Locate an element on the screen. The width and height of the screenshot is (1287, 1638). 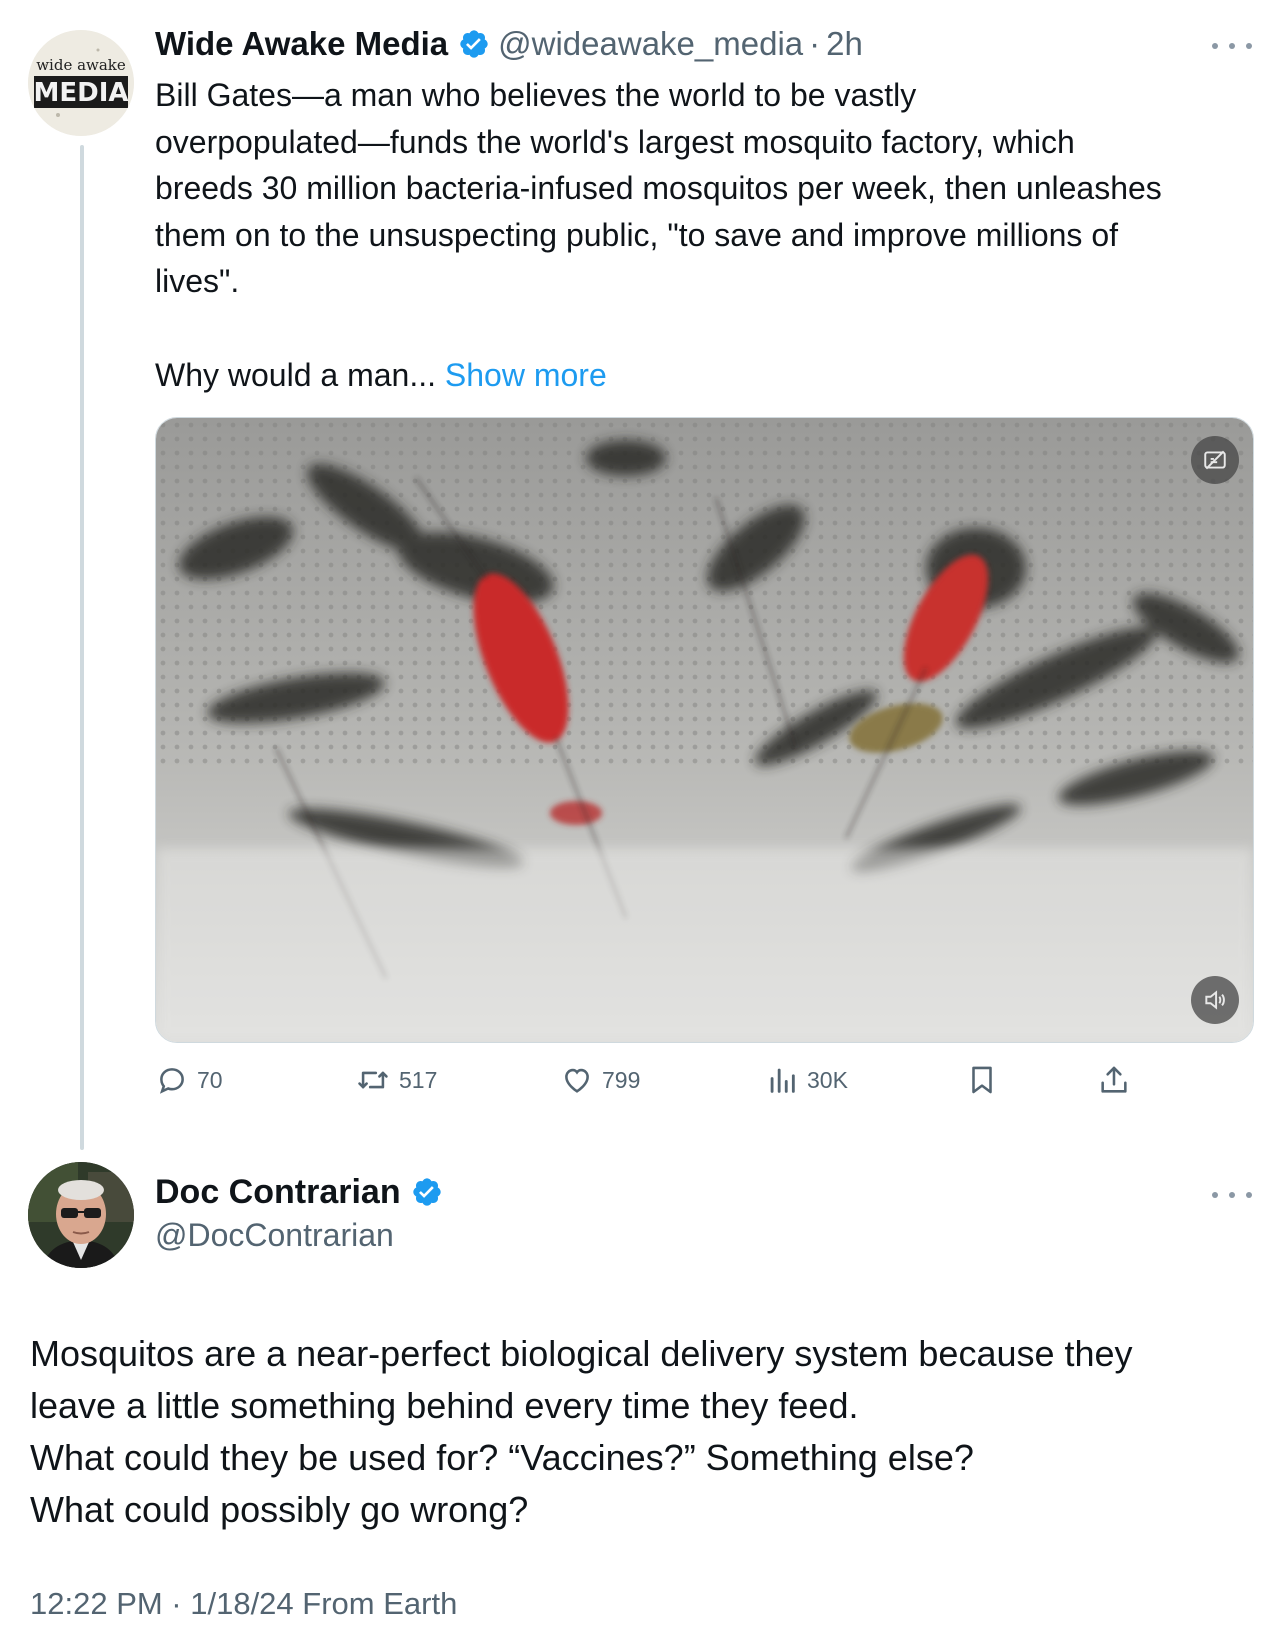
repost-icon is located at coordinates (373, 1080).